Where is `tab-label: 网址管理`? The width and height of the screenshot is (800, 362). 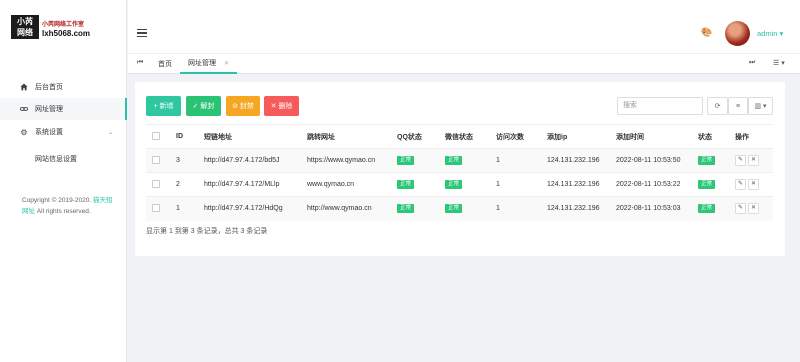 tab-label: 网址管理 is located at coordinates (202, 63).